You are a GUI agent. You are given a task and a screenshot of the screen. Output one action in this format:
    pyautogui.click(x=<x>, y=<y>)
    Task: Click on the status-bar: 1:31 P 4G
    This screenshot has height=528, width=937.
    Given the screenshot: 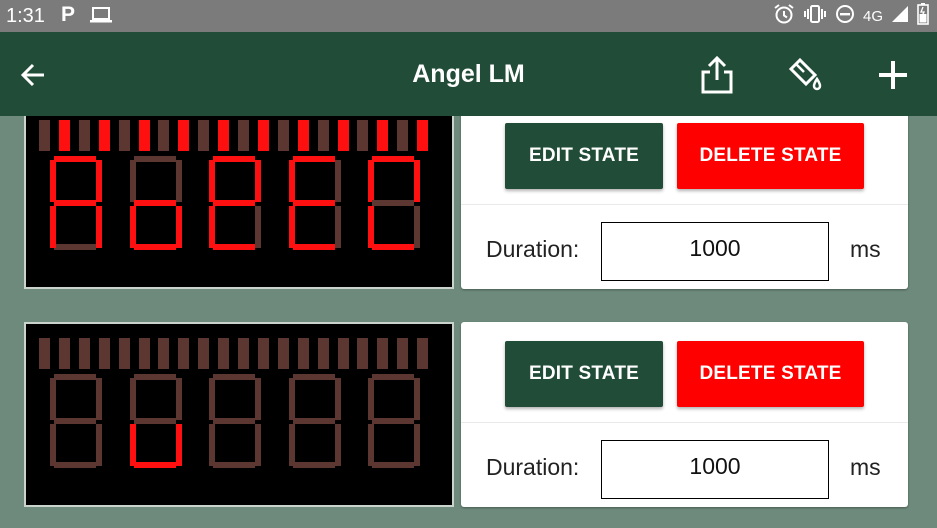 What is the action you would take?
    pyautogui.click(x=468, y=16)
    